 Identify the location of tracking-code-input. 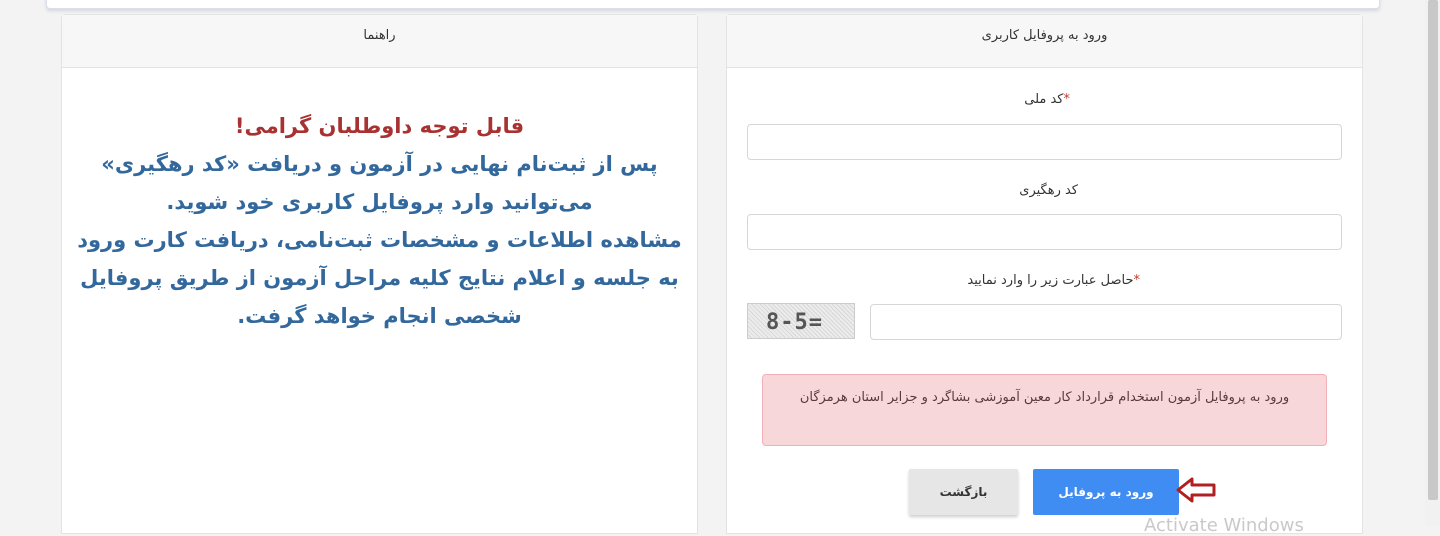
(1044, 232).